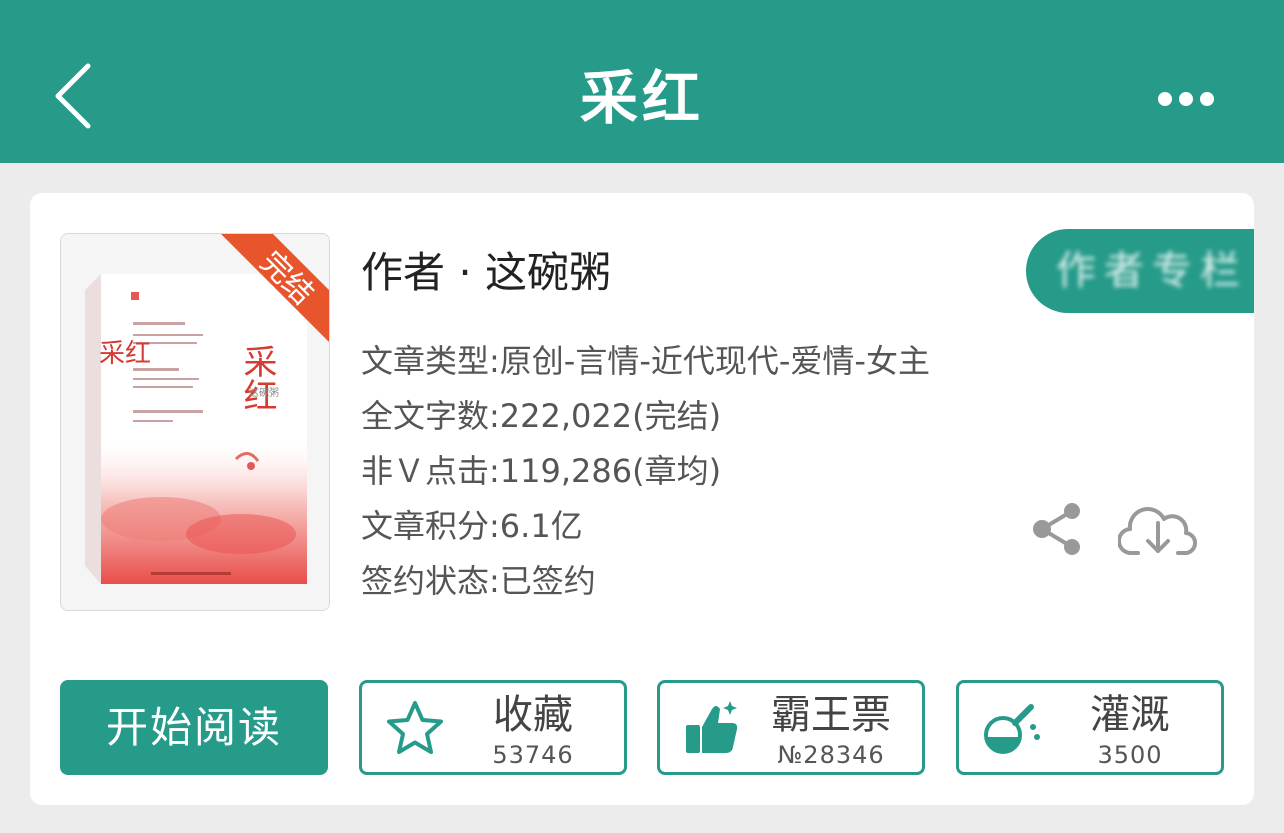 The width and height of the screenshot is (1284, 833). Describe the element at coordinates (257, 378) in the screenshot. I see `cover-title: 采红` at that location.